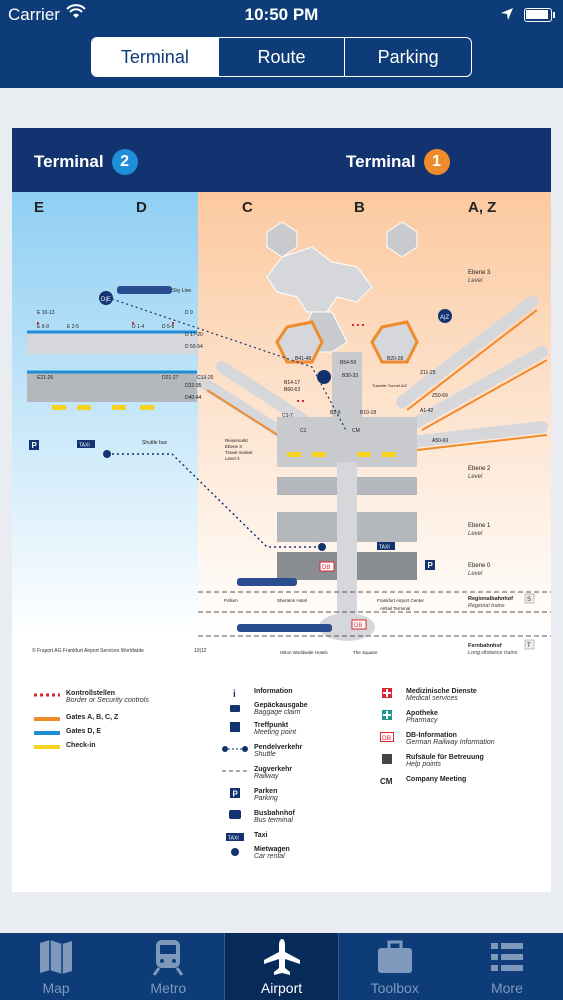  I want to click on baggage-icon, so click(235, 707).